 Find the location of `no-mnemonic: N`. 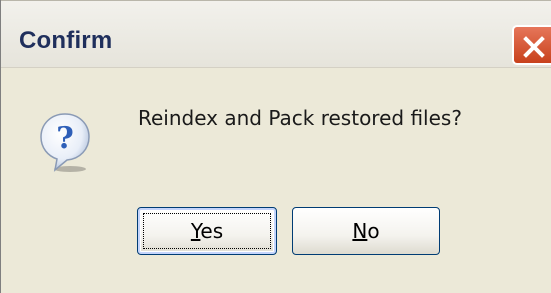

no-mnemonic: N is located at coordinates (360, 231).